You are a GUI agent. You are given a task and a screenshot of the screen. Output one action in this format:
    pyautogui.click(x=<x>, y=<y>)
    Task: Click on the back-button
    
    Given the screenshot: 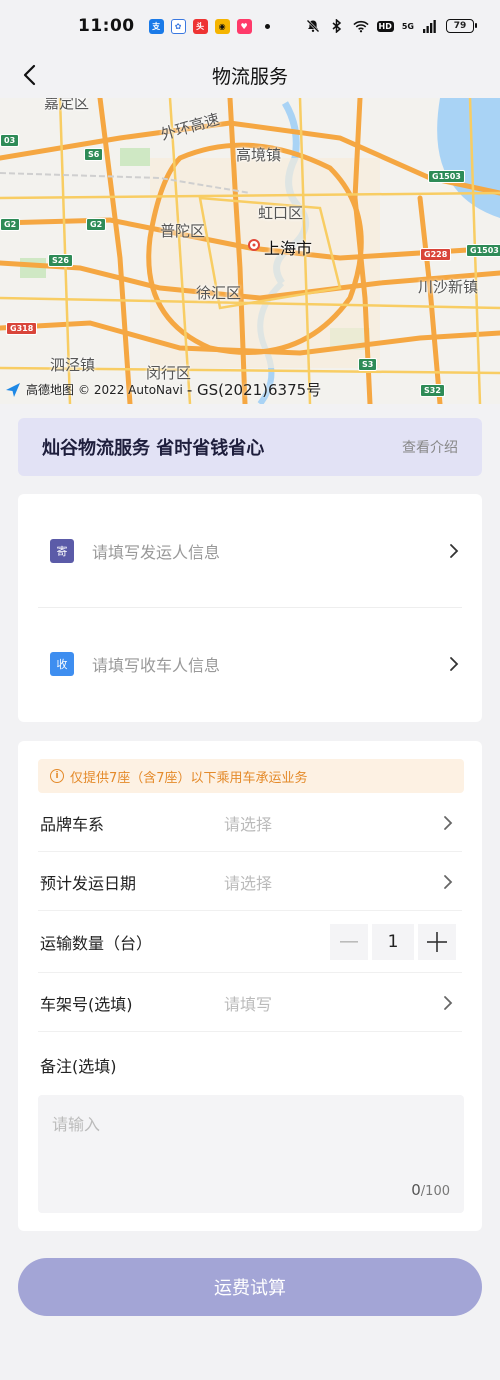 What is the action you would take?
    pyautogui.click(x=29, y=75)
    